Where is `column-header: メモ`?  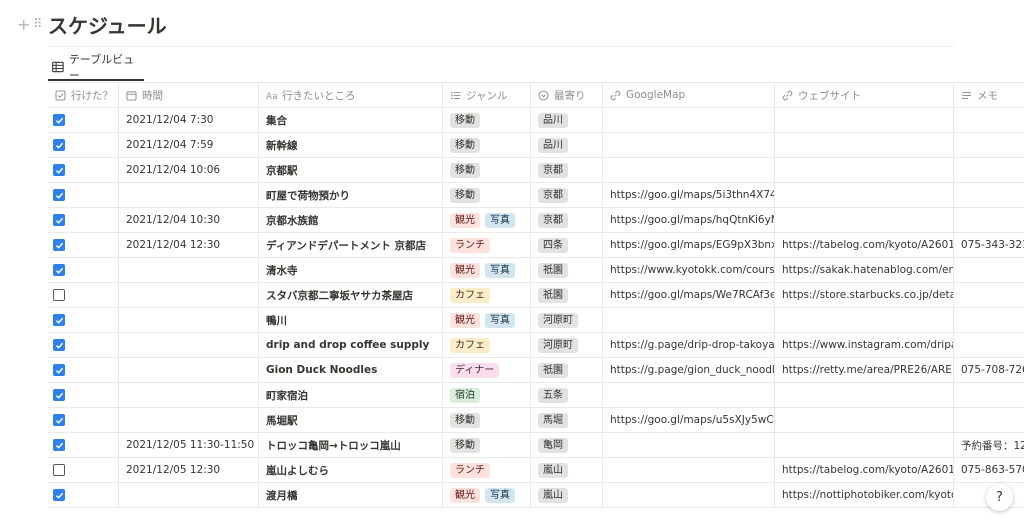
column-header: メモ is located at coordinates (988, 95).